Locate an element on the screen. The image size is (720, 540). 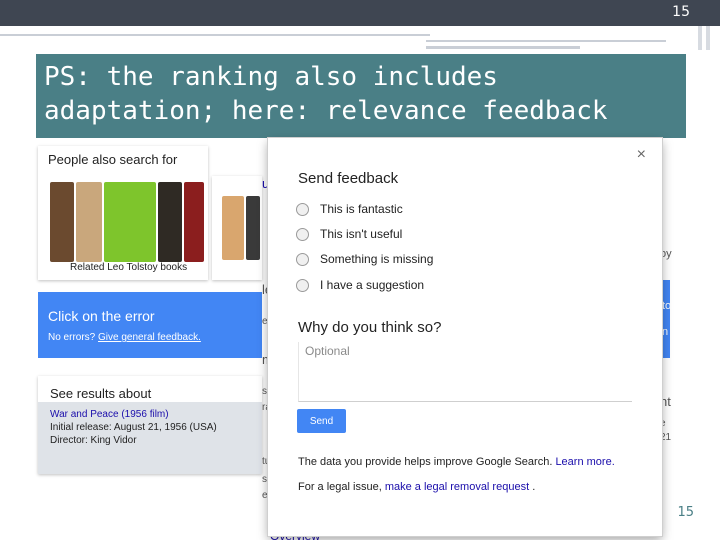
send-button: Send is located at coordinates (321, 421).